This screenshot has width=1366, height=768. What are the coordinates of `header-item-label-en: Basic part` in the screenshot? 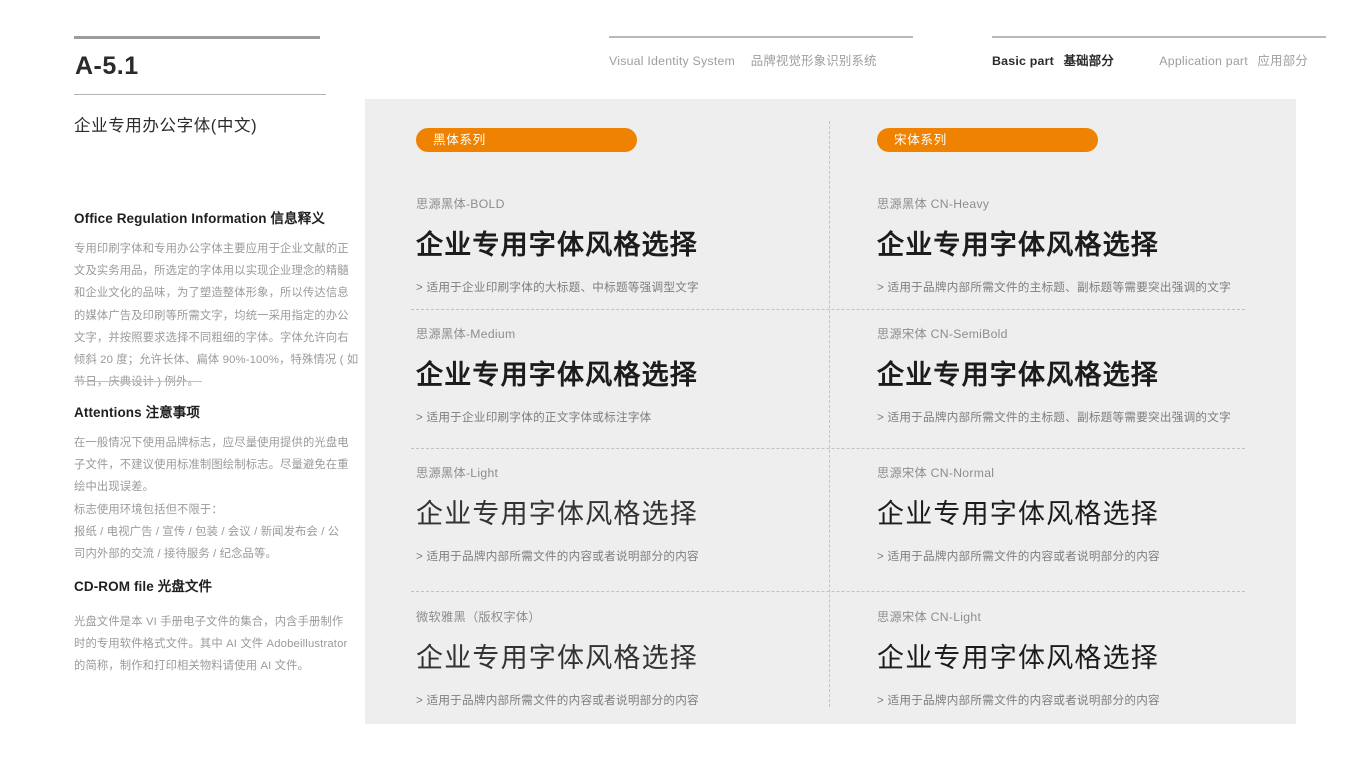 It's located at (1023, 61).